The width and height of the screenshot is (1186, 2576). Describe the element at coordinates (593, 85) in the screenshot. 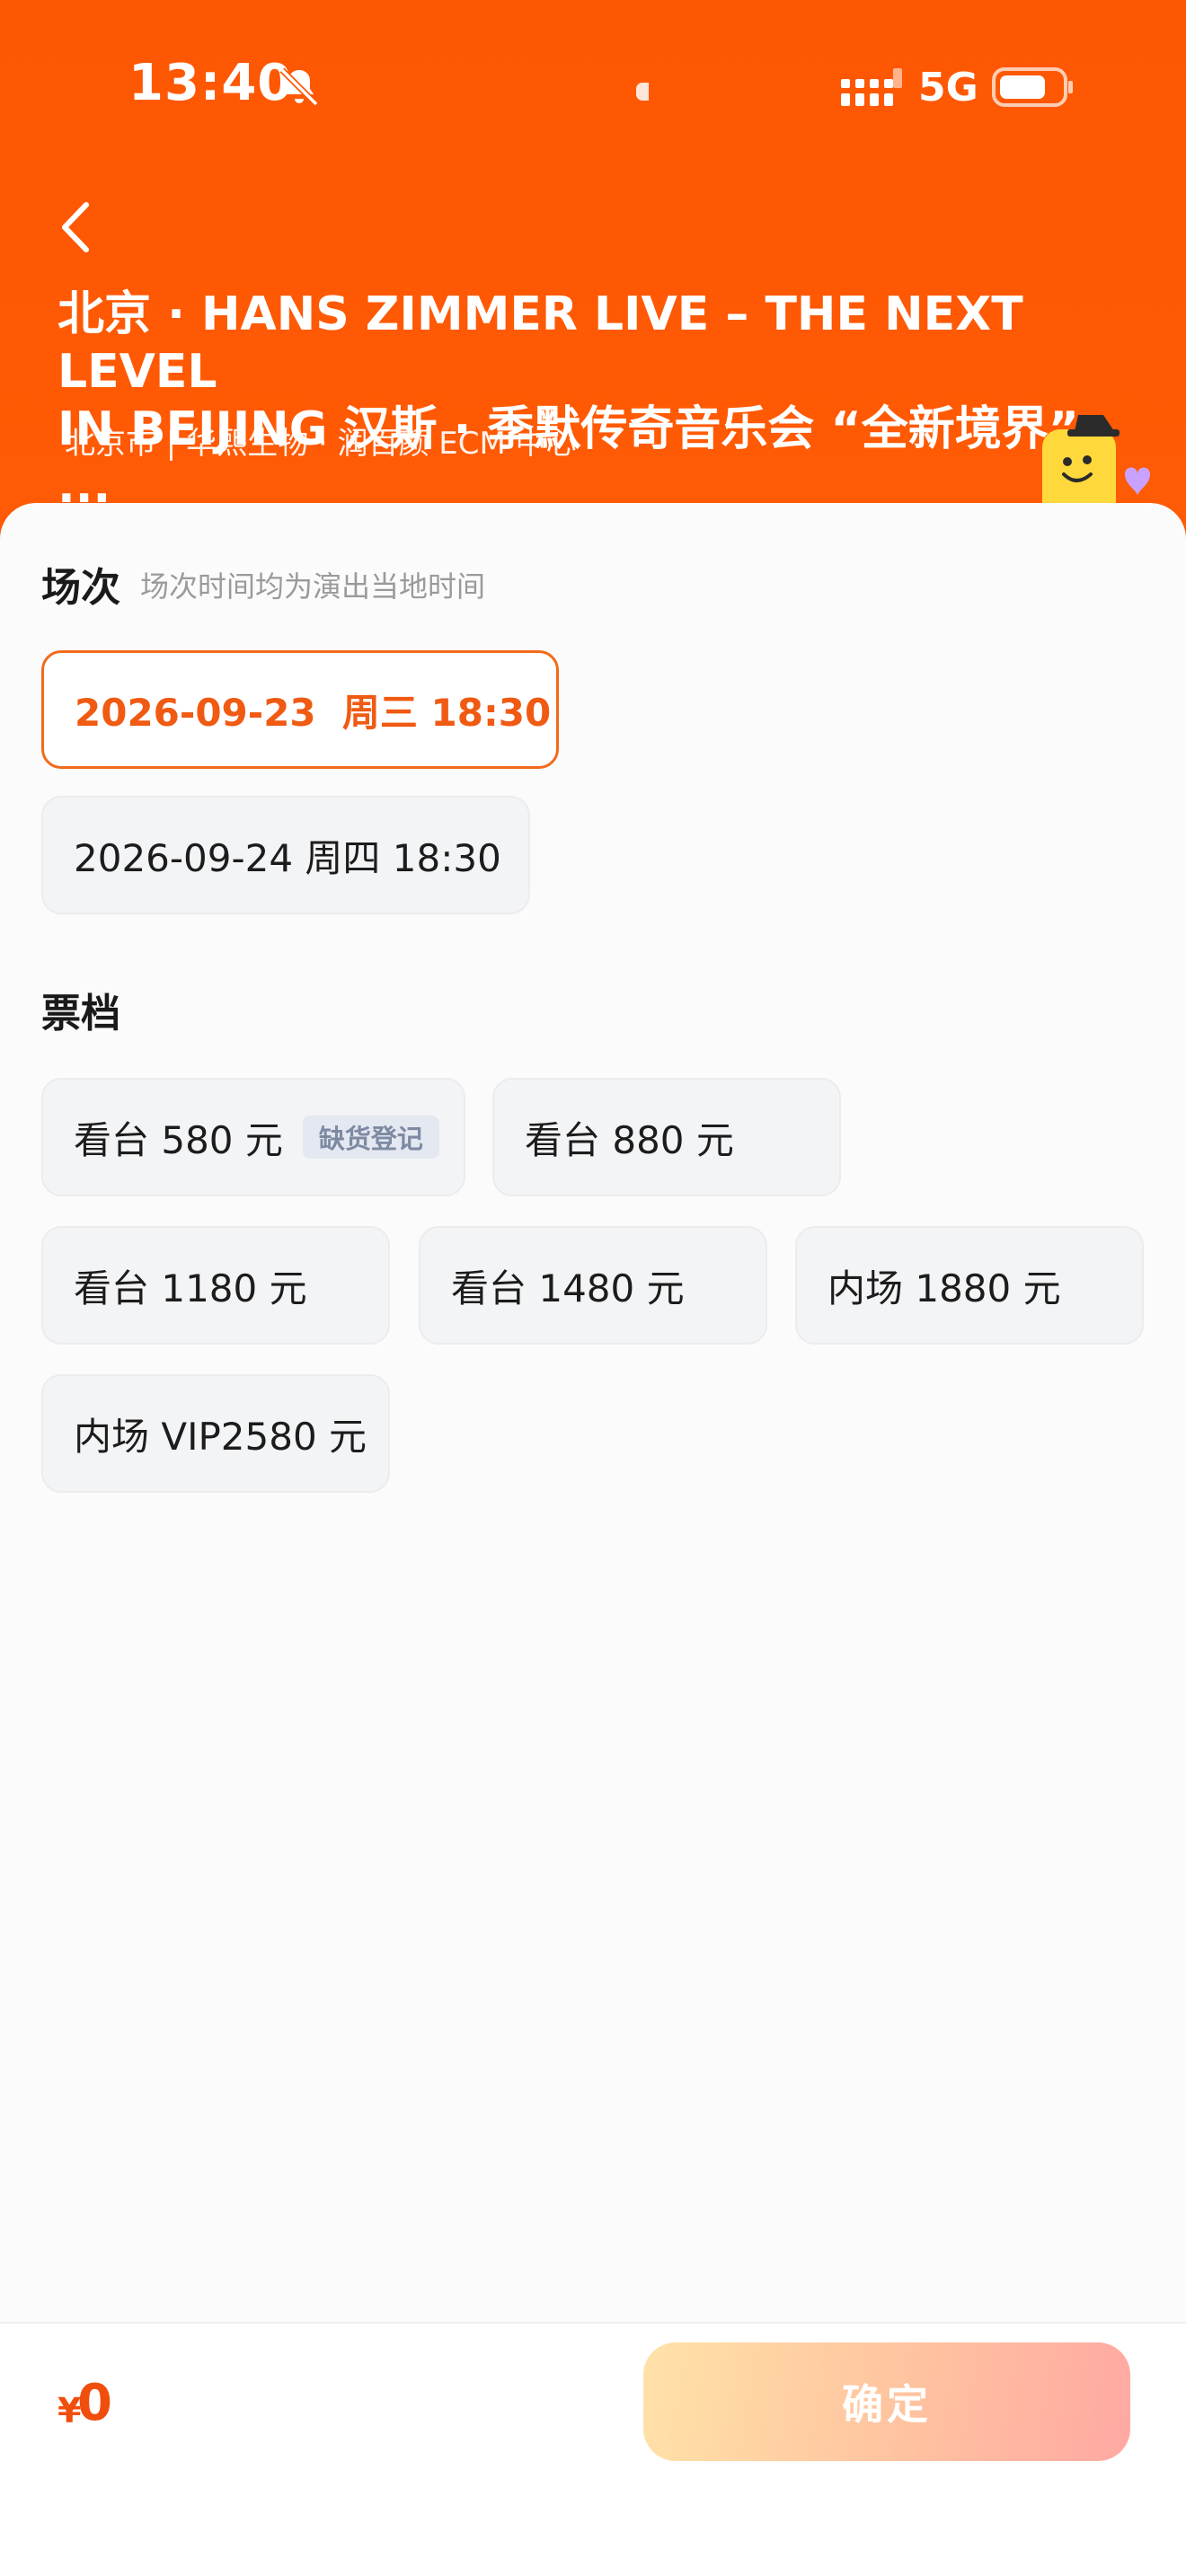

I see `status-bar: 13:40 5G` at that location.